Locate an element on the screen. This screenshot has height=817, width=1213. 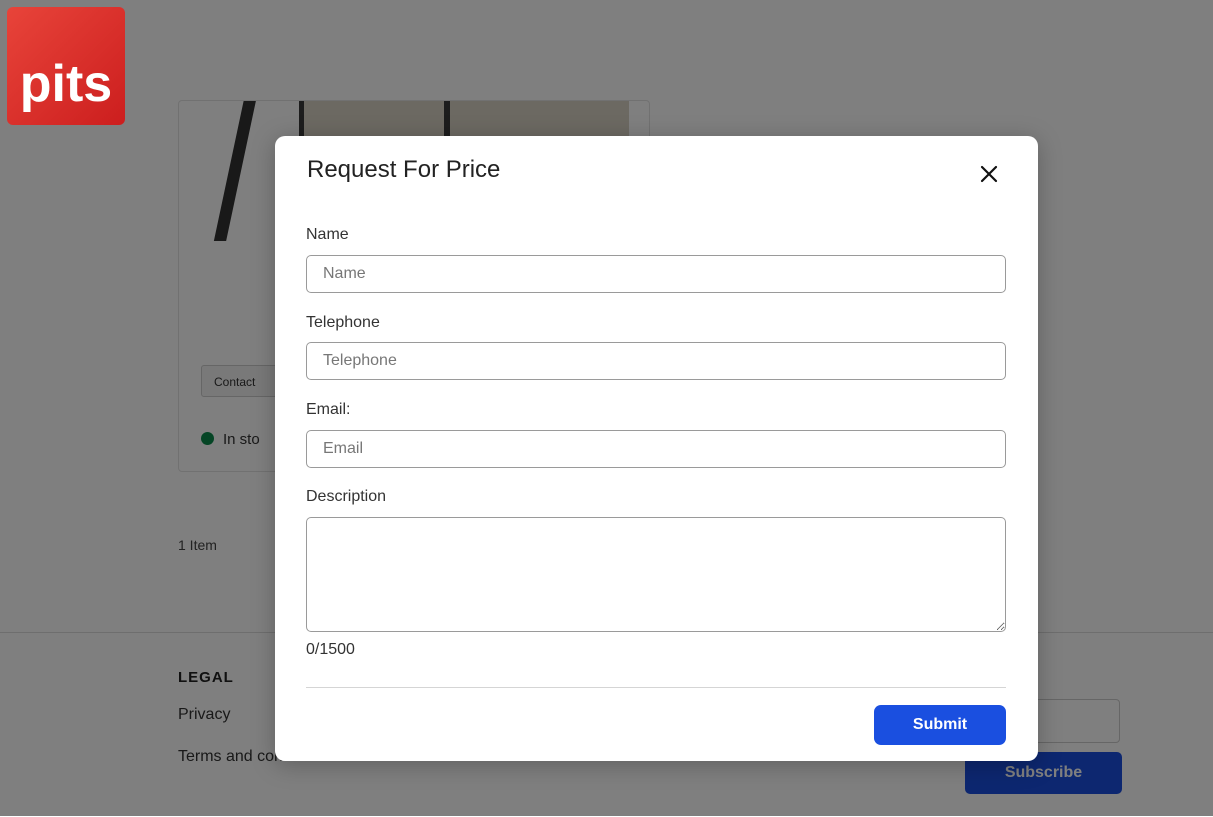
description-label: Description is located at coordinates (346, 496).